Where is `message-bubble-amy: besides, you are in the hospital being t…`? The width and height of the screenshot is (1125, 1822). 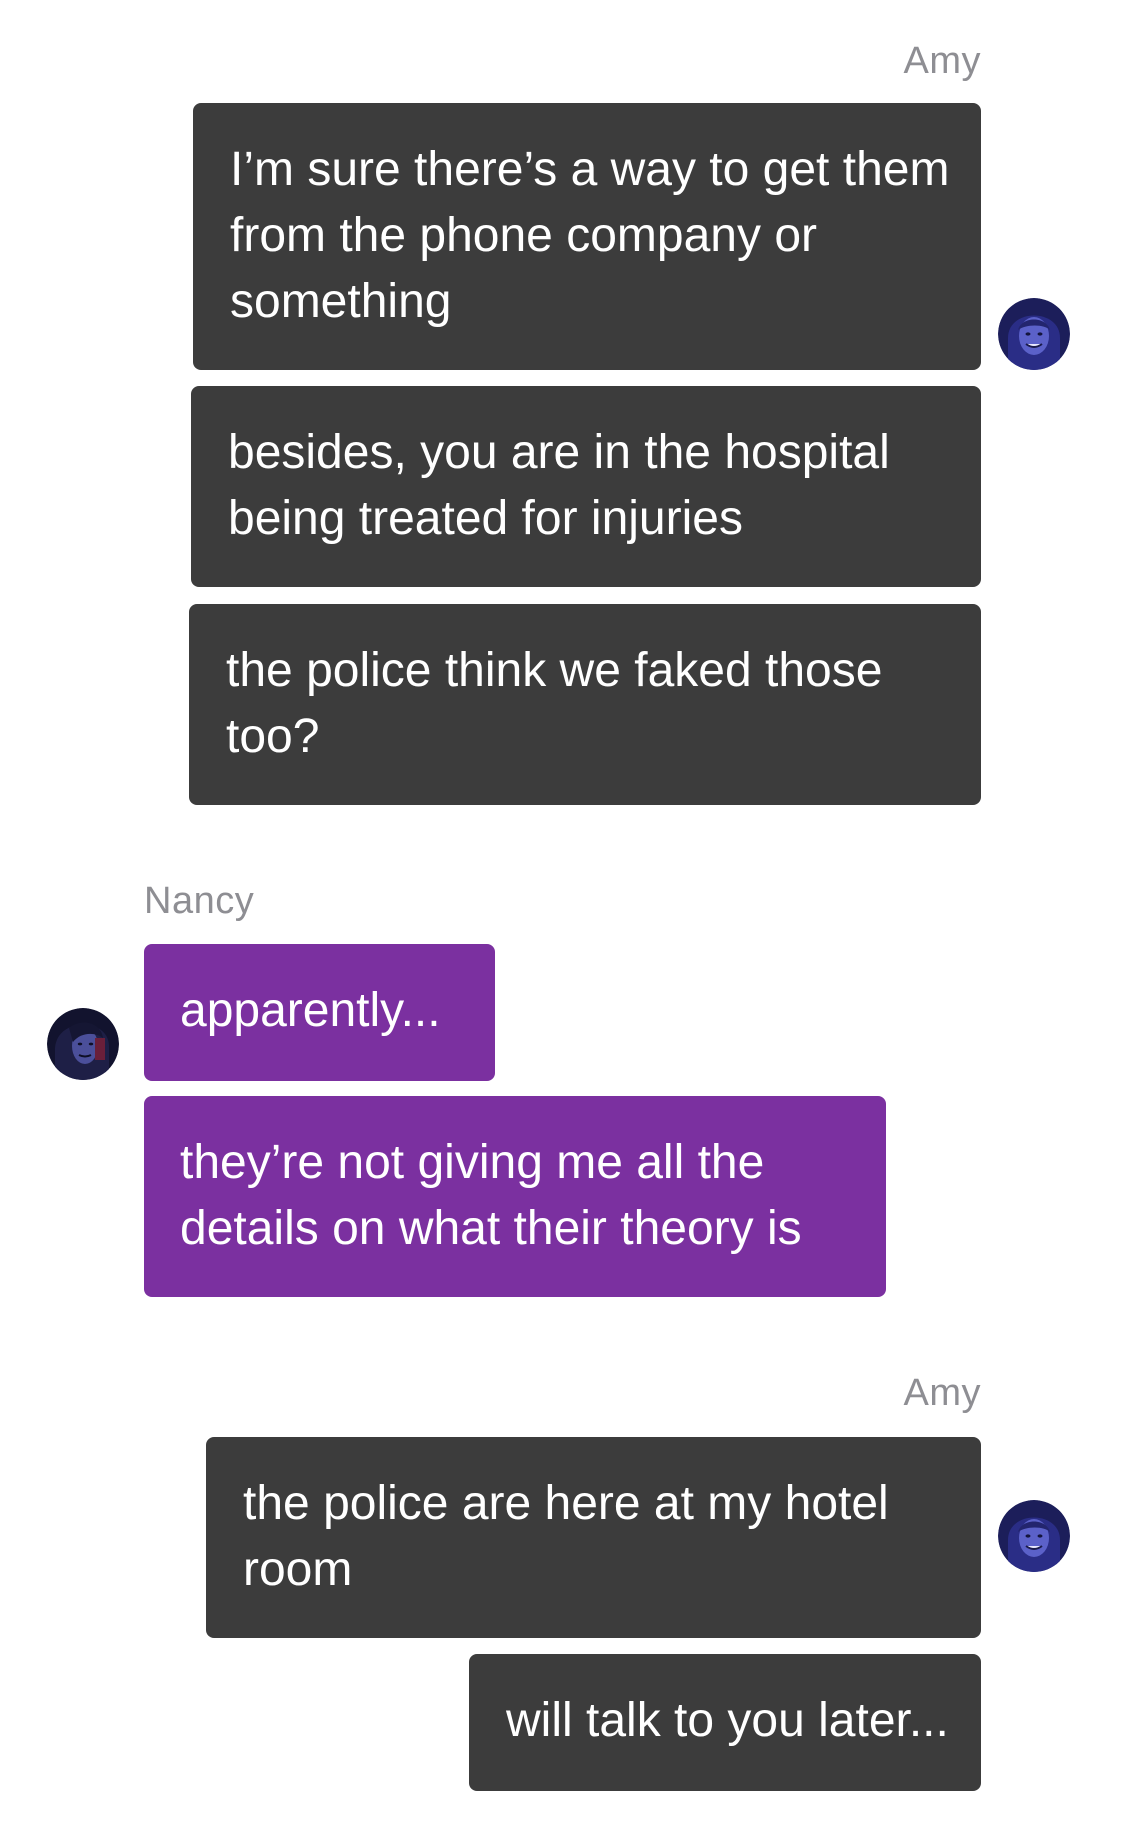 message-bubble-amy: besides, you are in the hospital being t… is located at coordinates (586, 486).